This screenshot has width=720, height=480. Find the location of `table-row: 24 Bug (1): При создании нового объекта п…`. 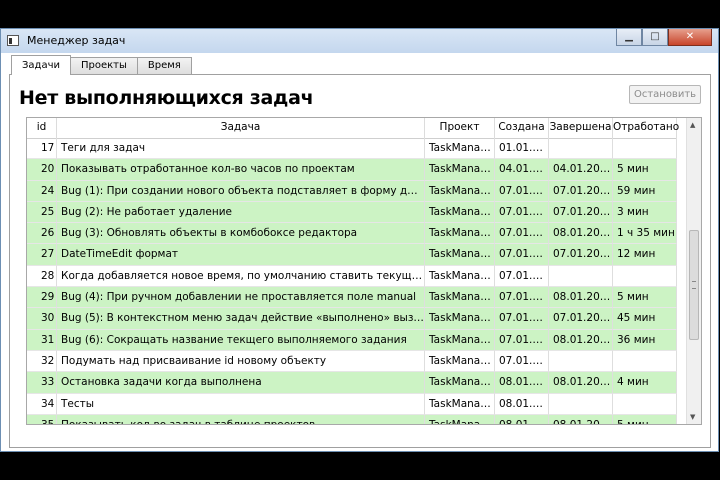

table-row: 24 Bug (1): При создании нового объекта п… is located at coordinates (352, 191).